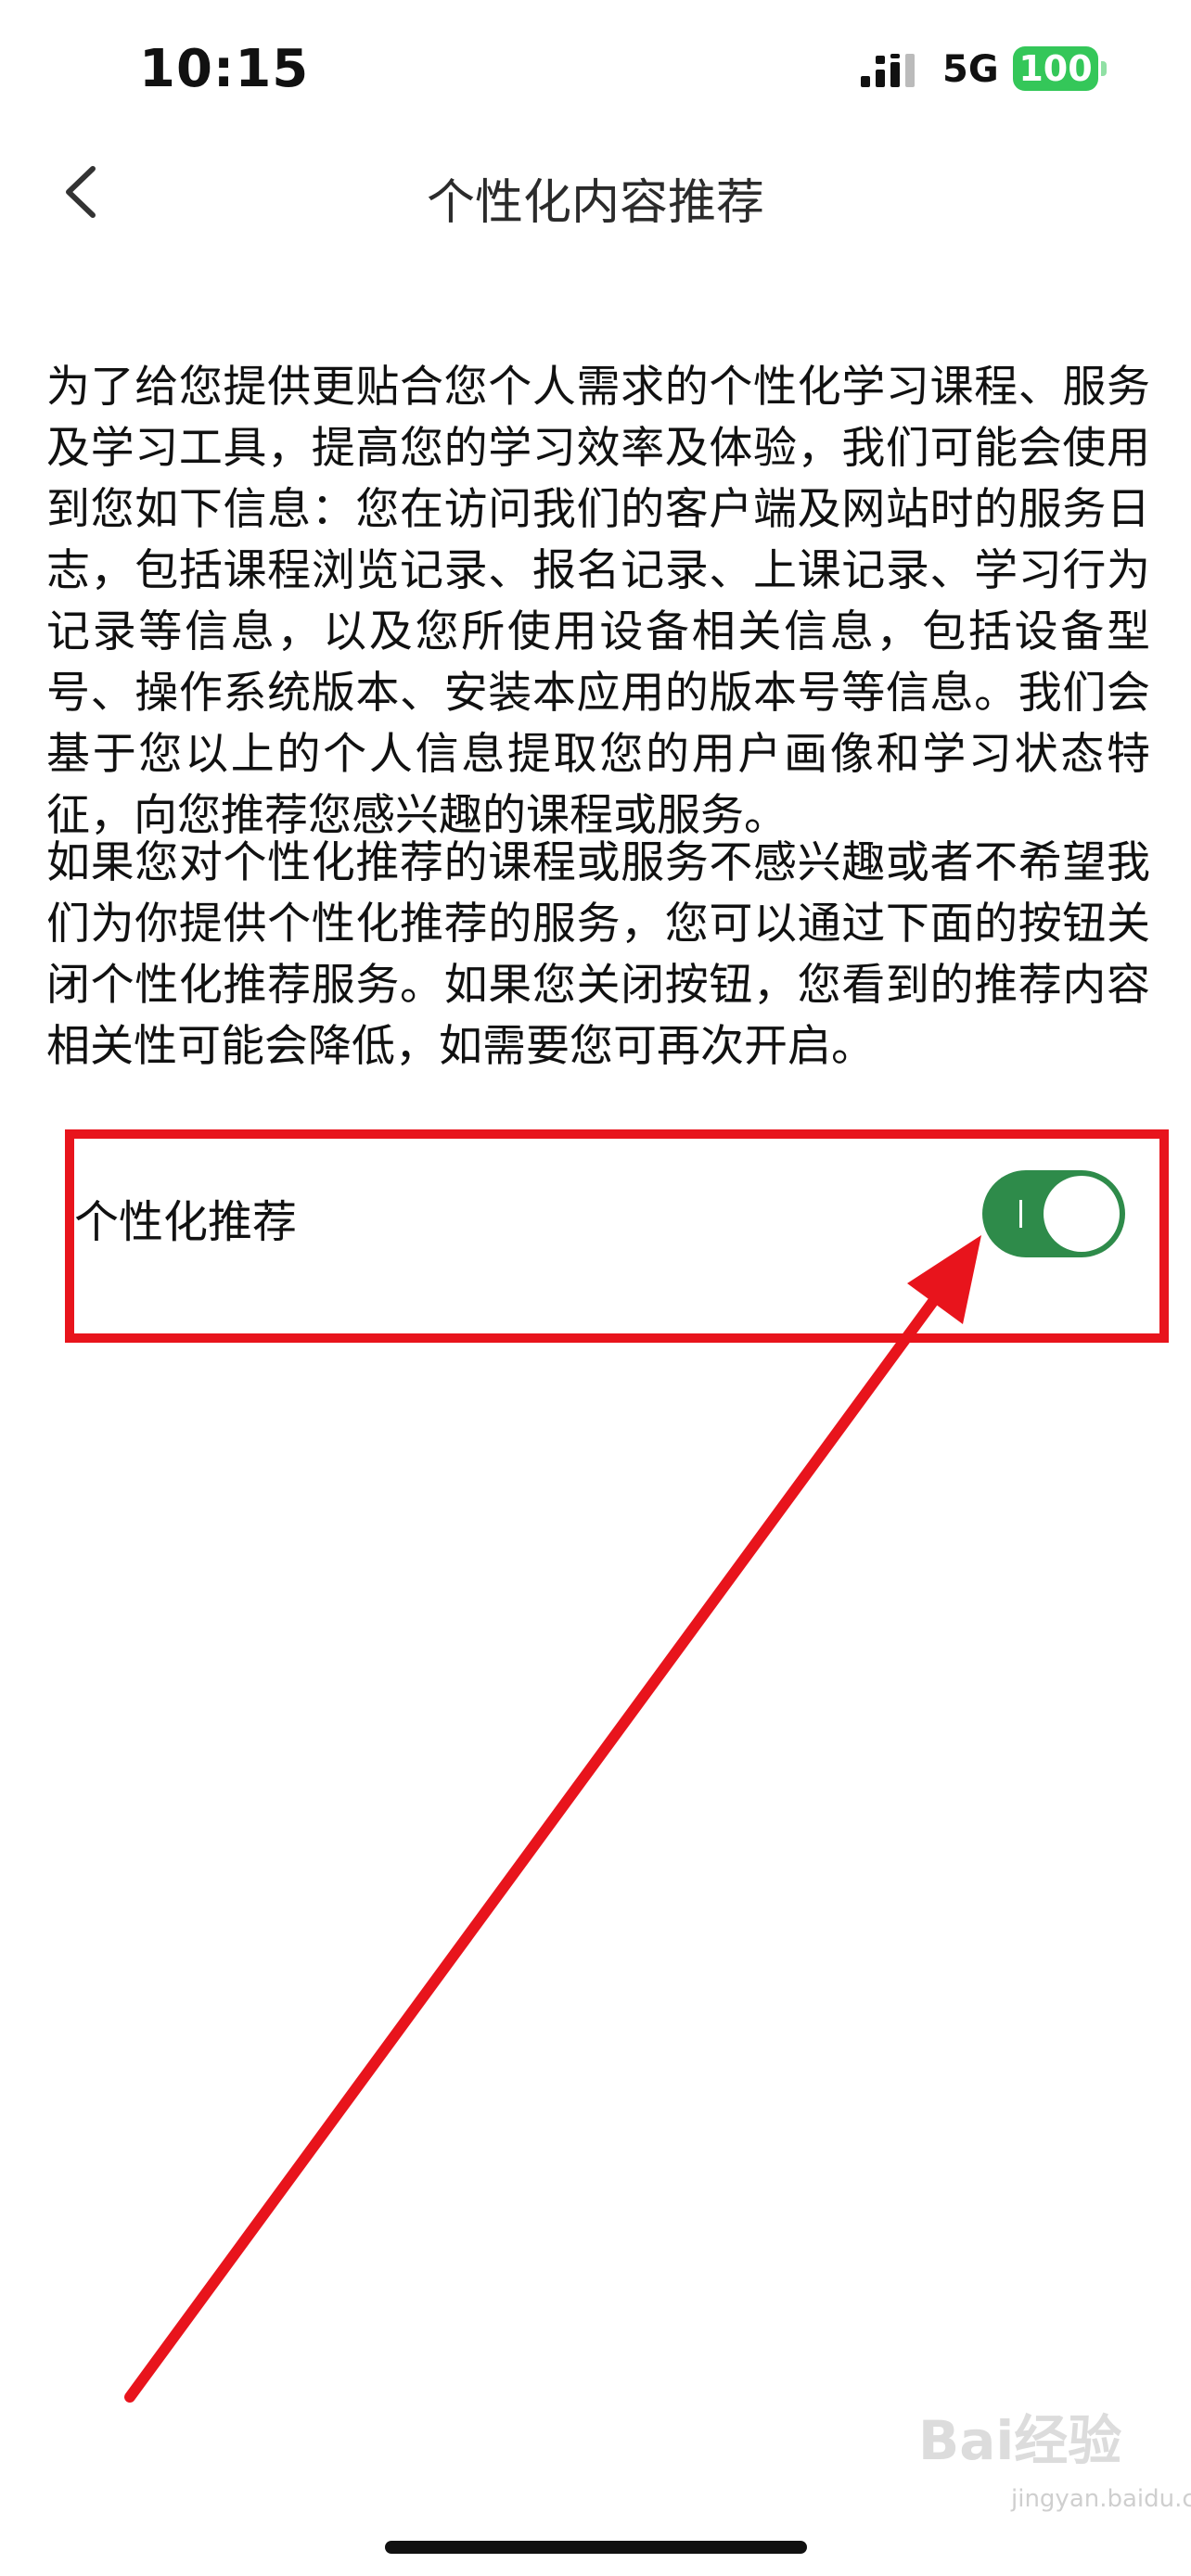  Describe the element at coordinates (224, 69) in the screenshot. I see `status-time: 10:15` at that location.